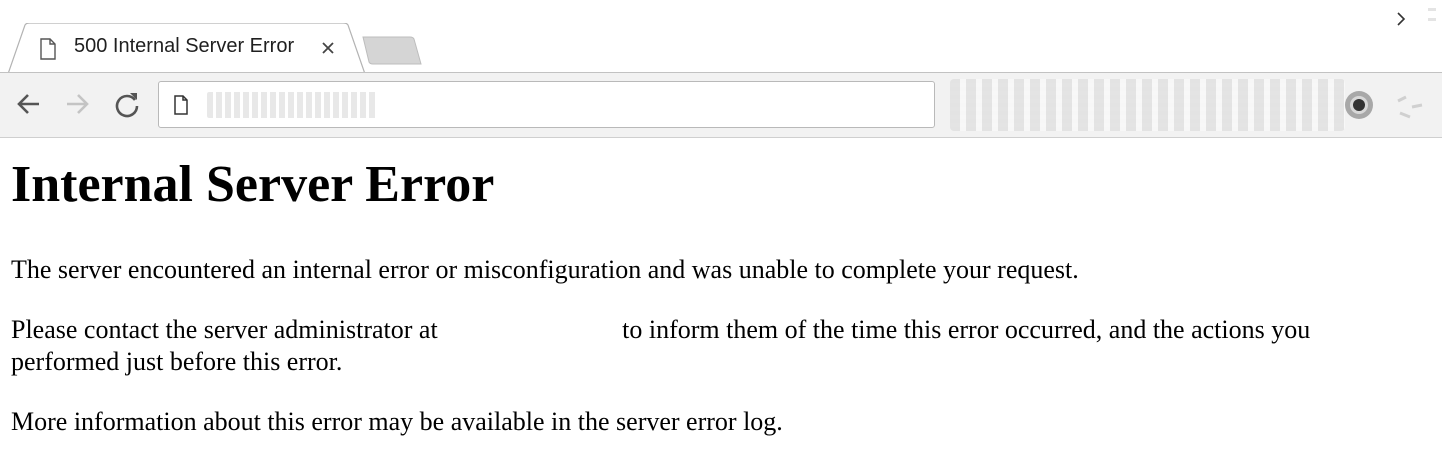  Describe the element at coordinates (1147, 105) in the screenshot. I see `extensions-area-redacted` at that location.